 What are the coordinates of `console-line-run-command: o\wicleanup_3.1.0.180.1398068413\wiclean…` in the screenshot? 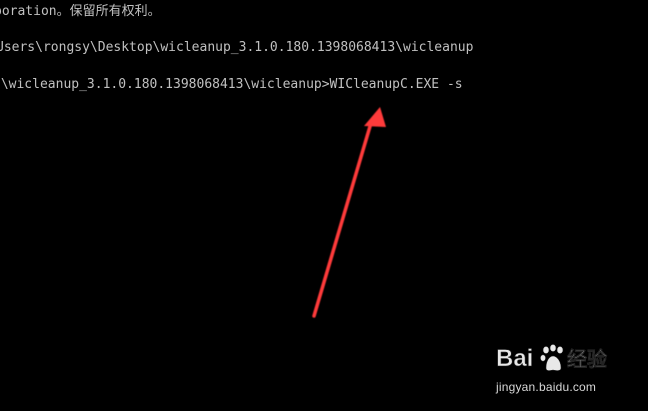 It's located at (231, 84).